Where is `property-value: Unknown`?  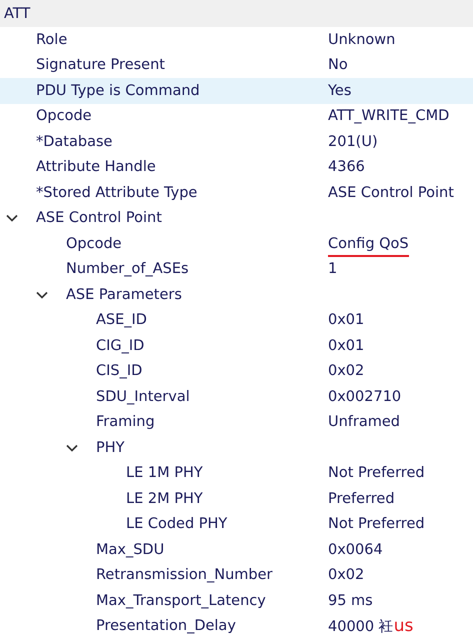 property-value: Unknown is located at coordinates (362, 40).